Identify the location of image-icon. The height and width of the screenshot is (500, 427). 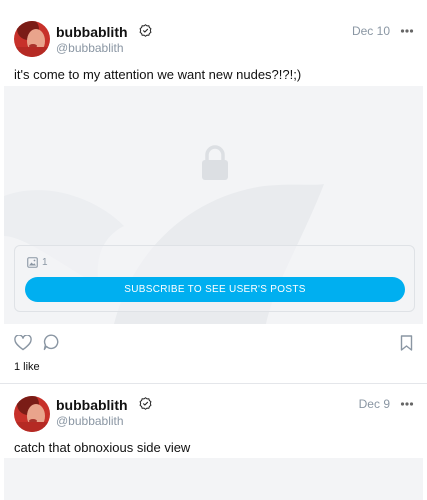
(32, 262).